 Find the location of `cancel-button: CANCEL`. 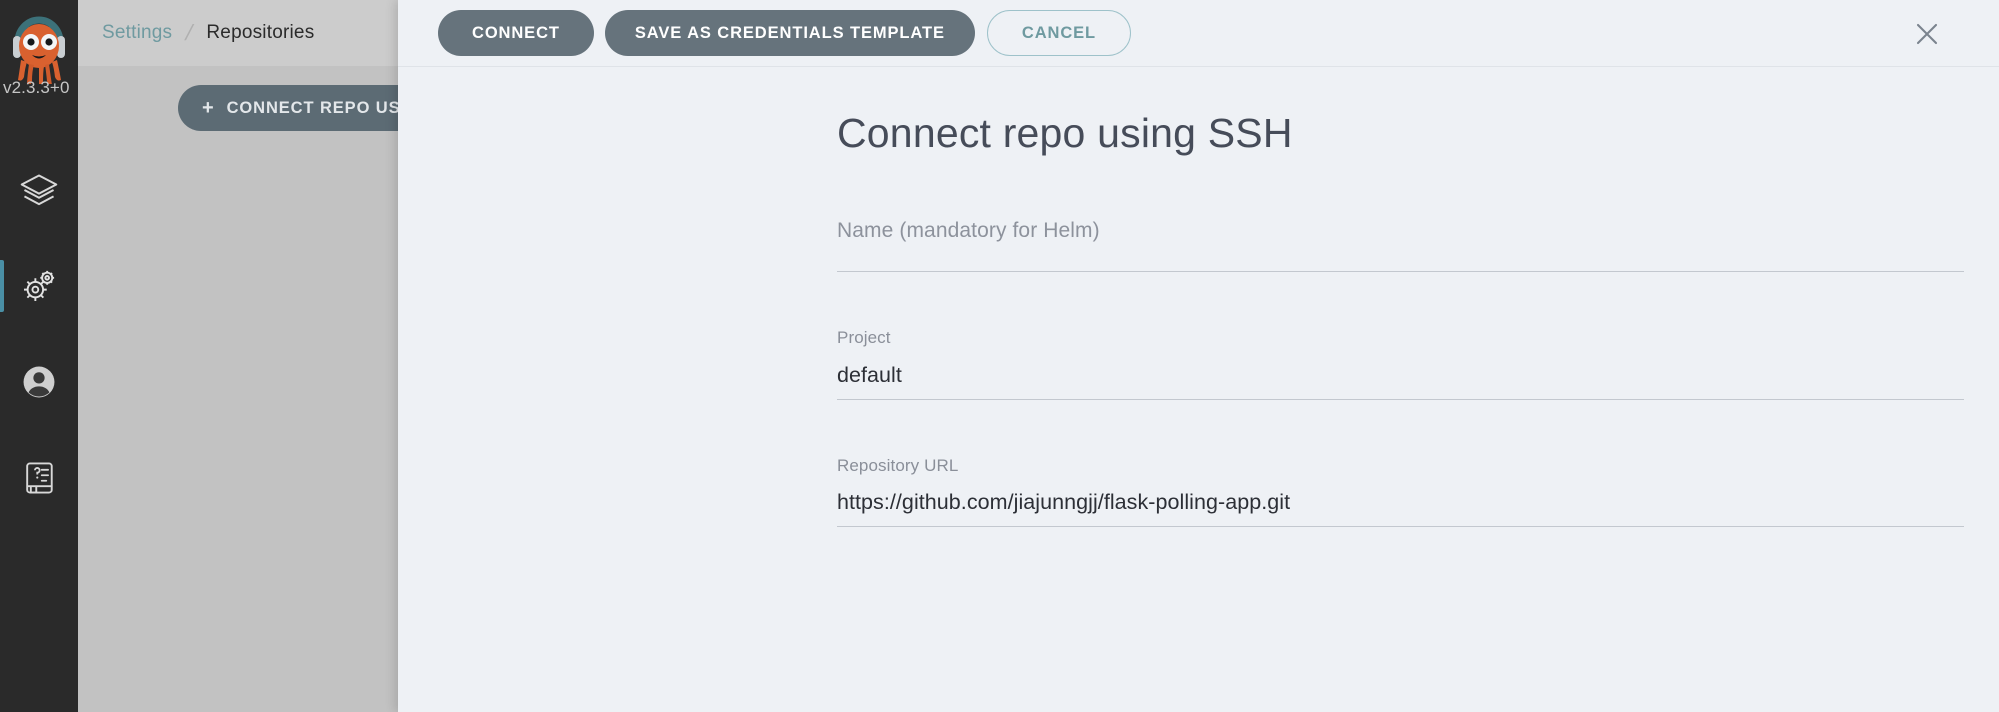

cancel-button: CANCEL is located at coordinates (1059, 33).